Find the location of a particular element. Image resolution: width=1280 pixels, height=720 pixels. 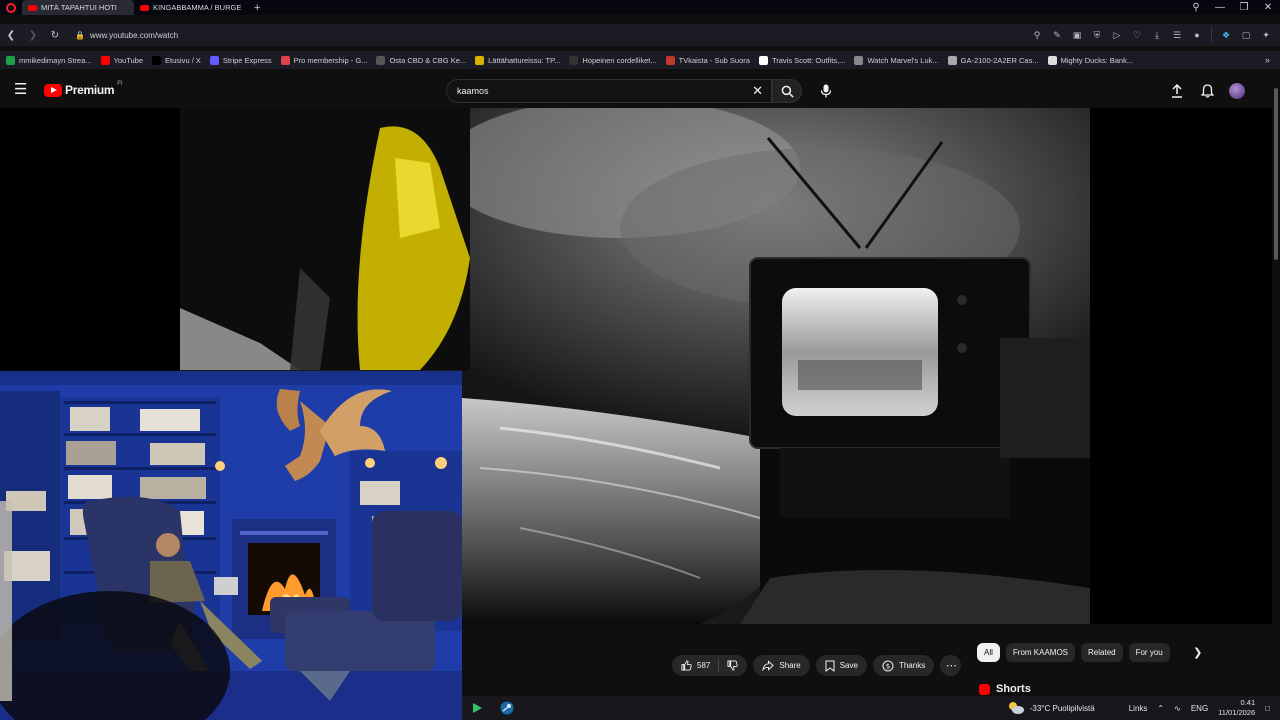

heart-icon: ♡ is located at coordinates (1137, 35).